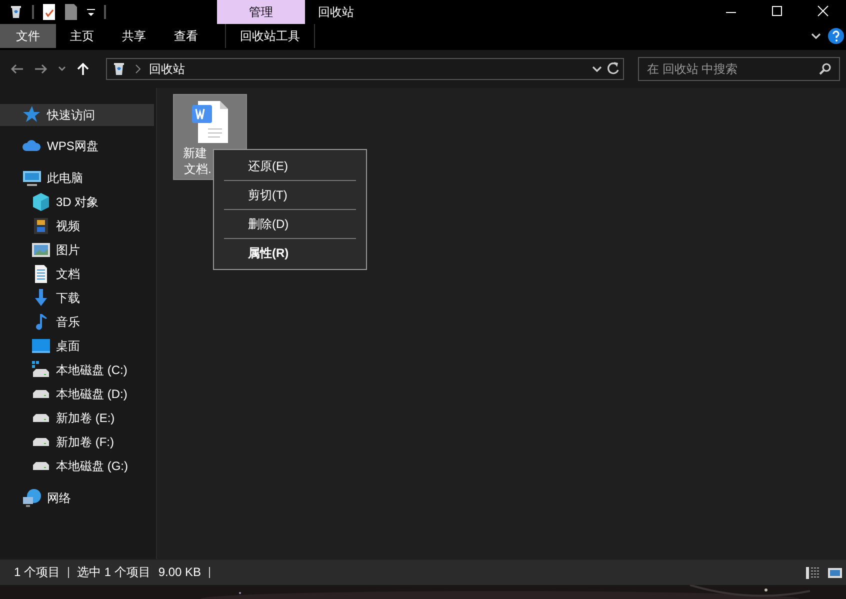 The image size is (846, 599). I want to click on item-label: 此电脑, so click(65, 178).